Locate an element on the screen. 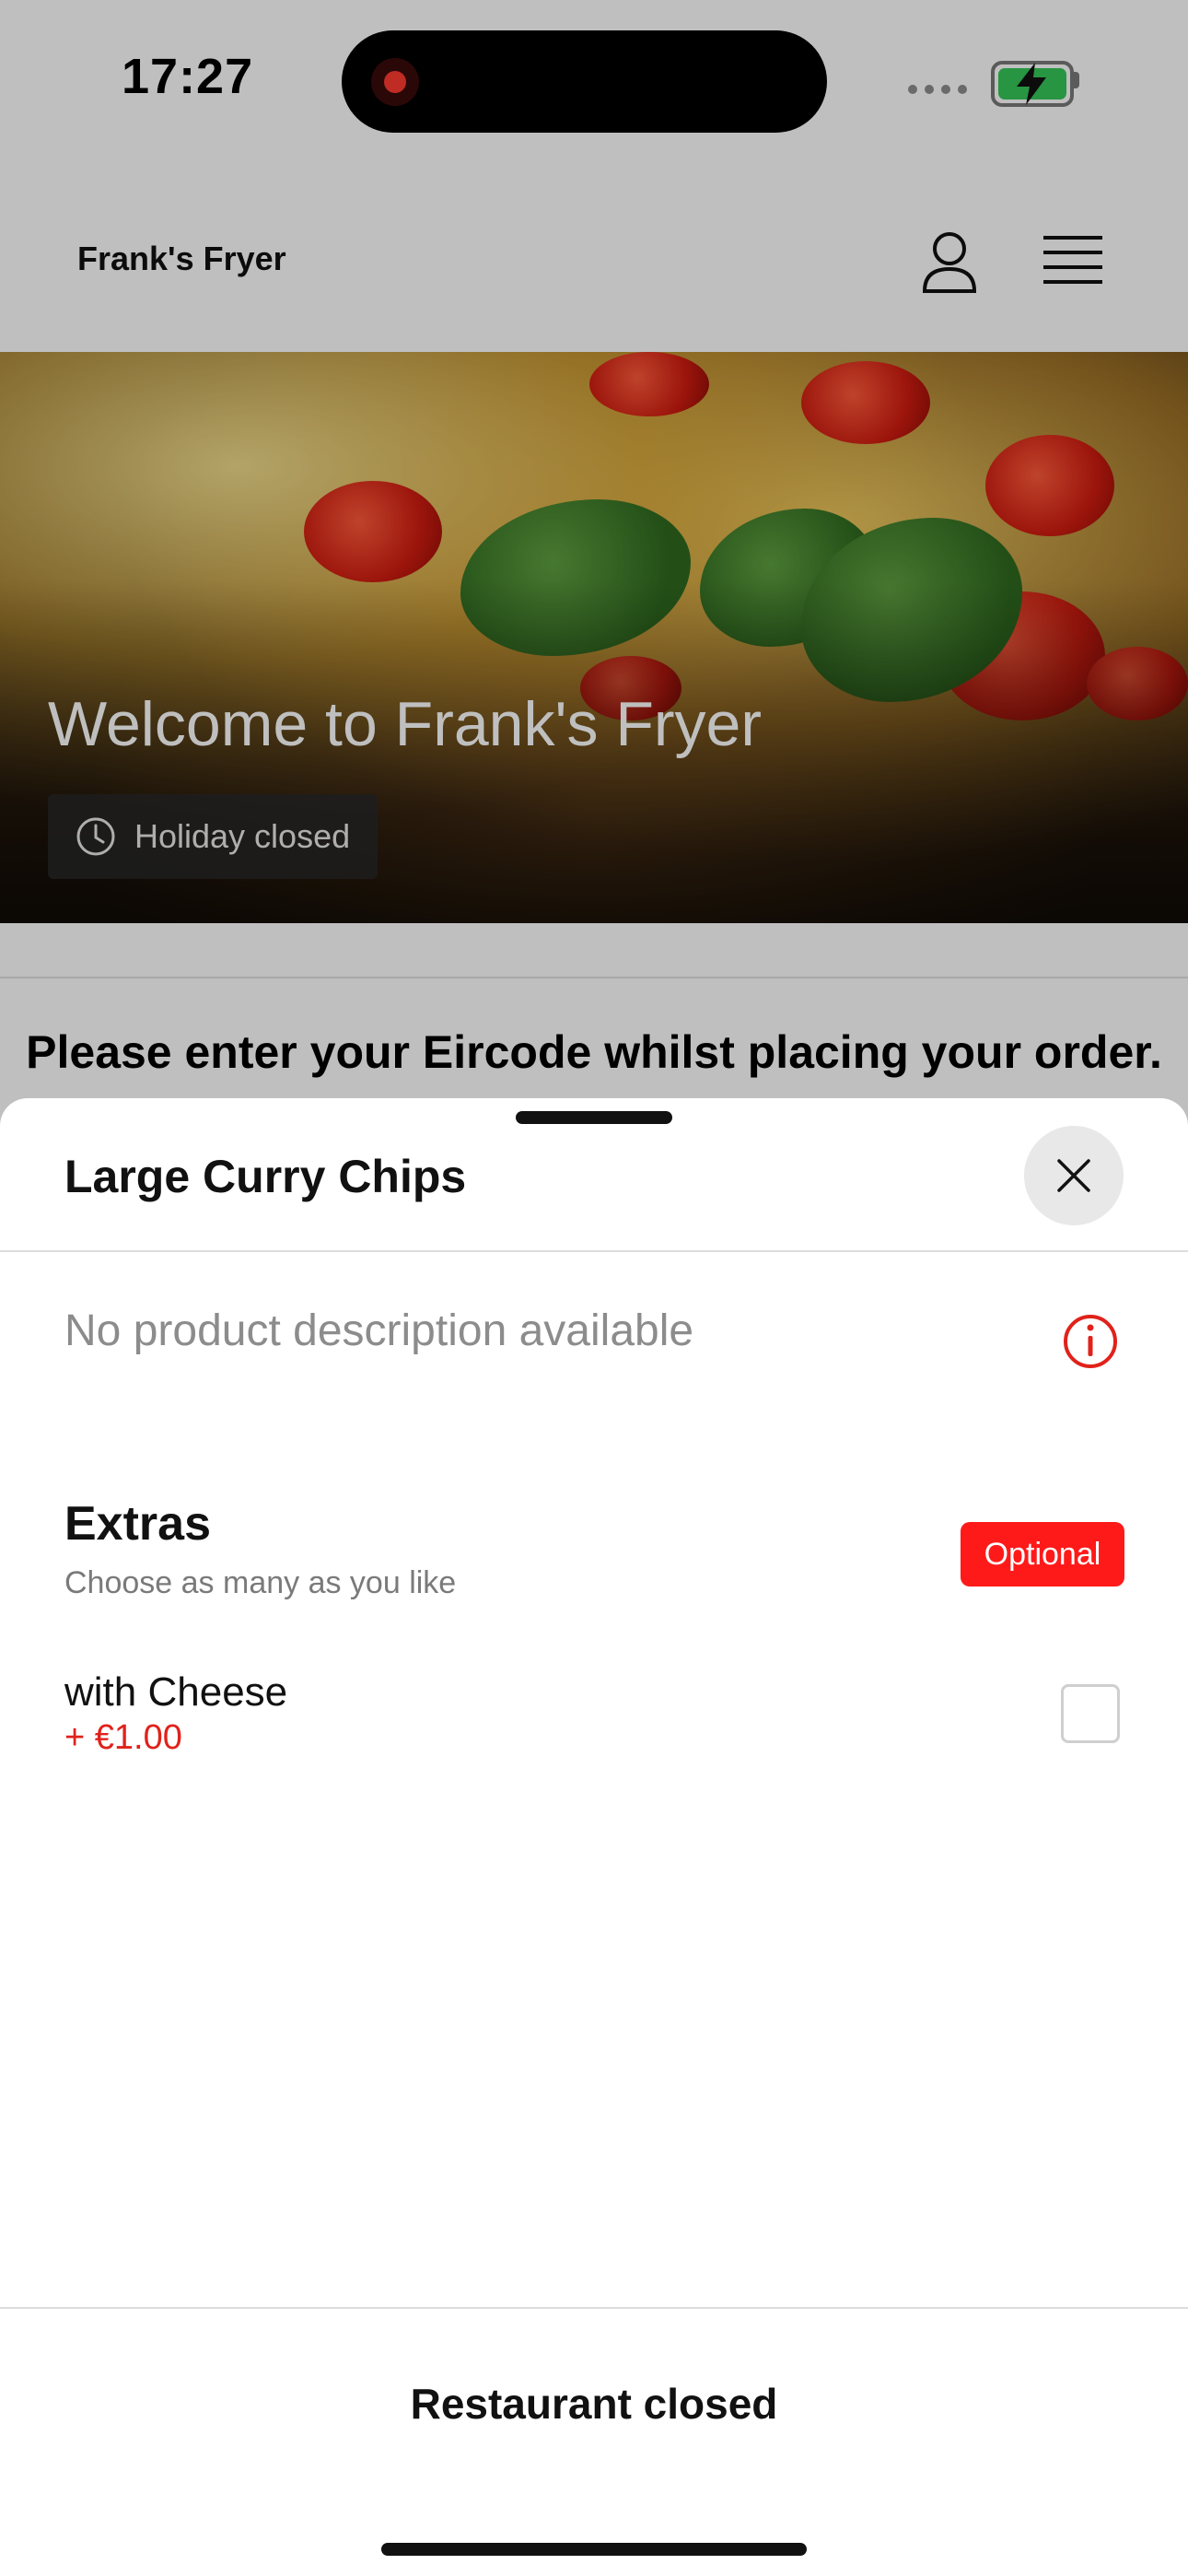 The height and width of the screenshot is (2576, 1188). optional-badge: Optional is located at coordinates (1042, 1554).